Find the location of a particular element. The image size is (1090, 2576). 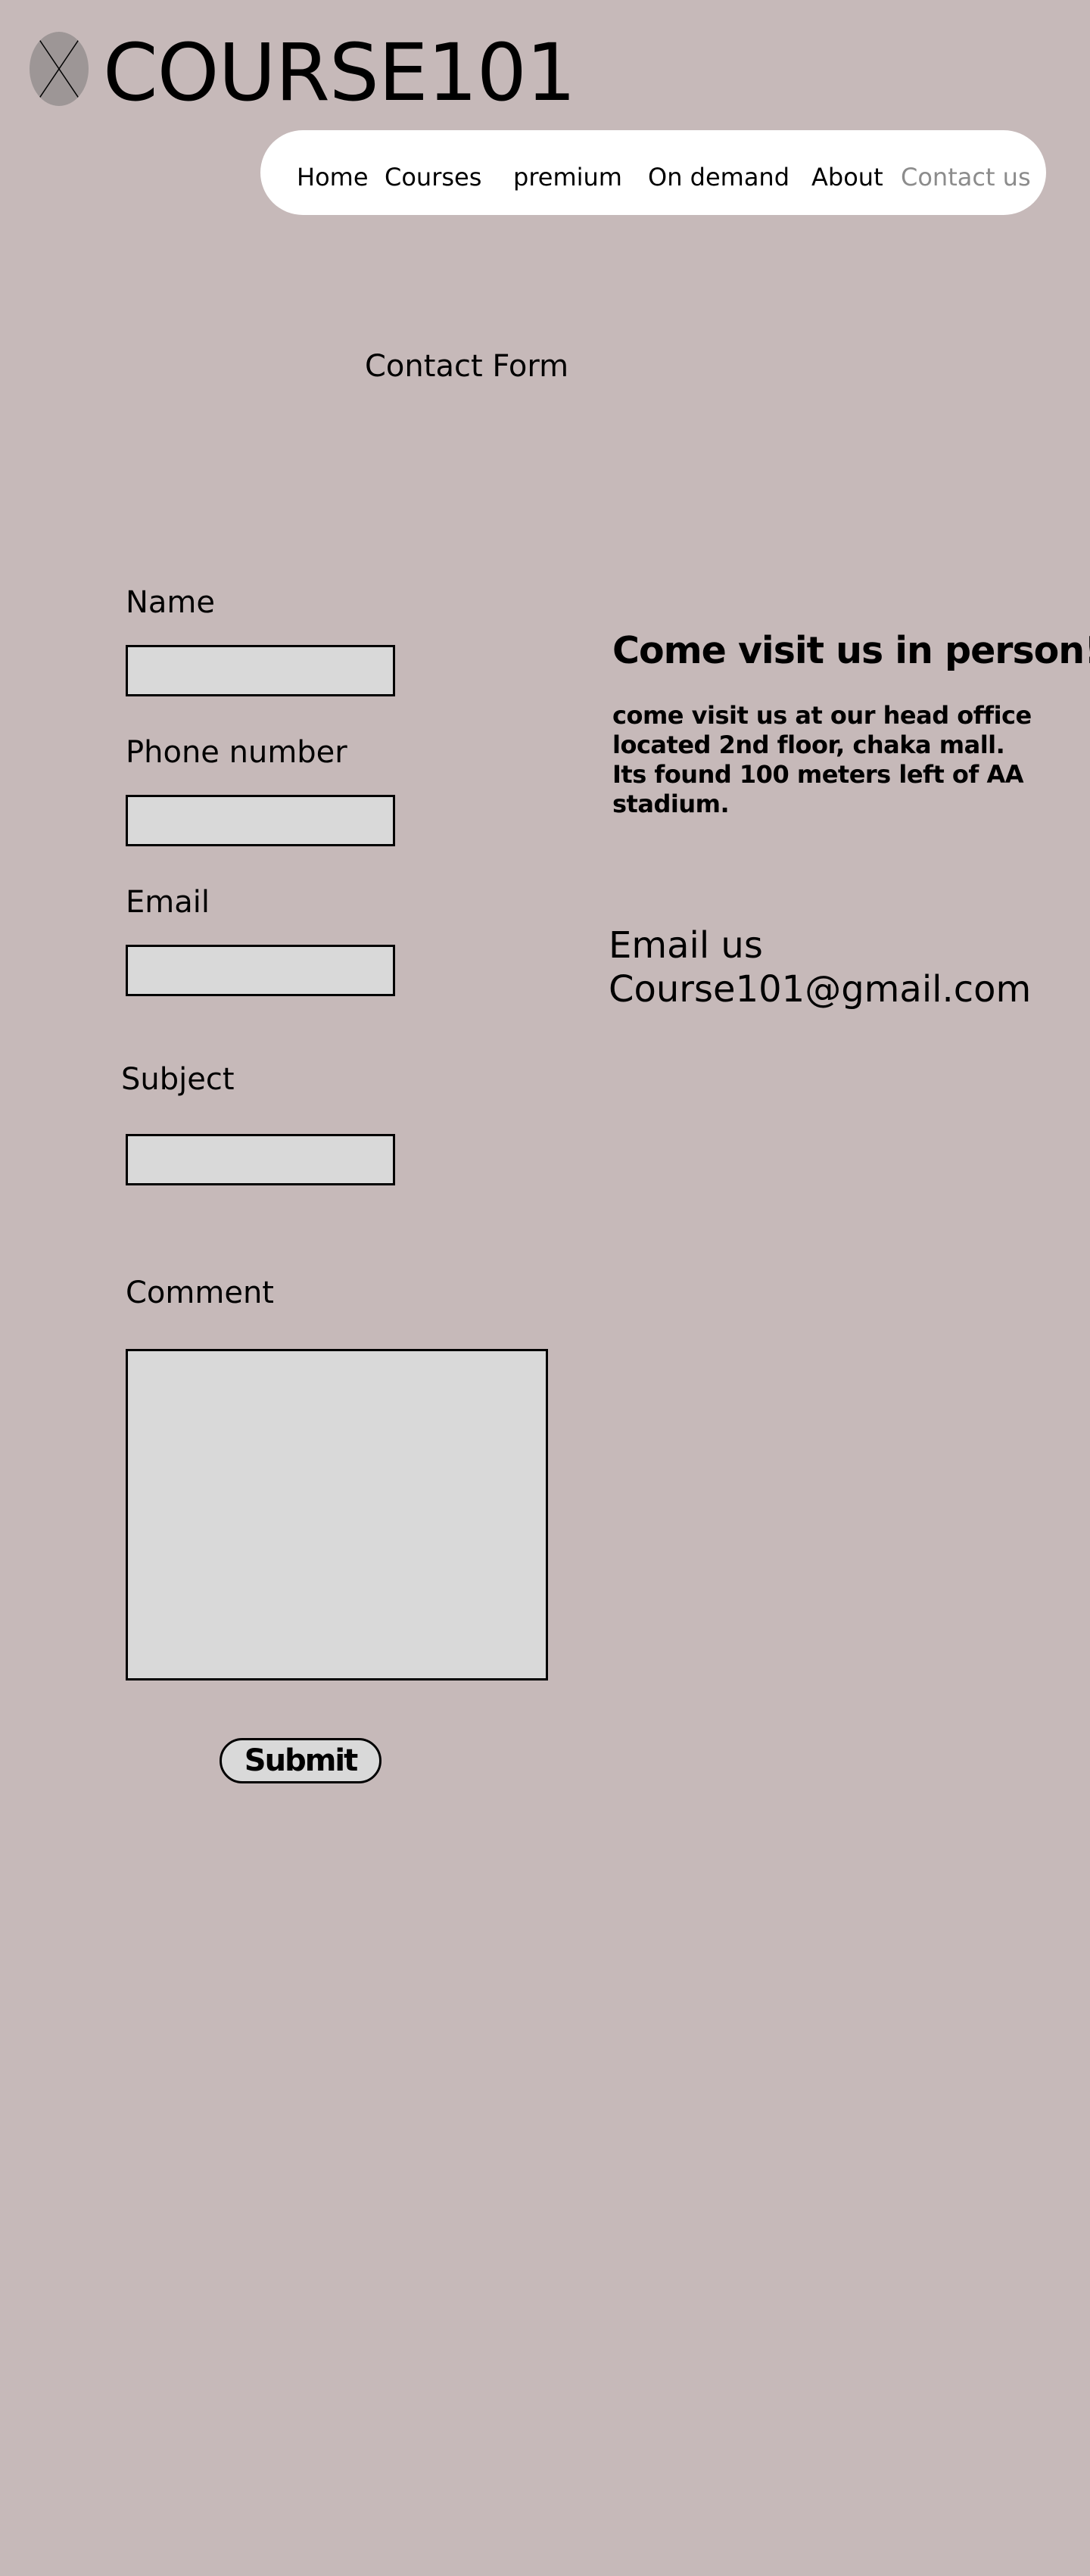

logo-placeholder-icon is located at coordinates (59, 69).